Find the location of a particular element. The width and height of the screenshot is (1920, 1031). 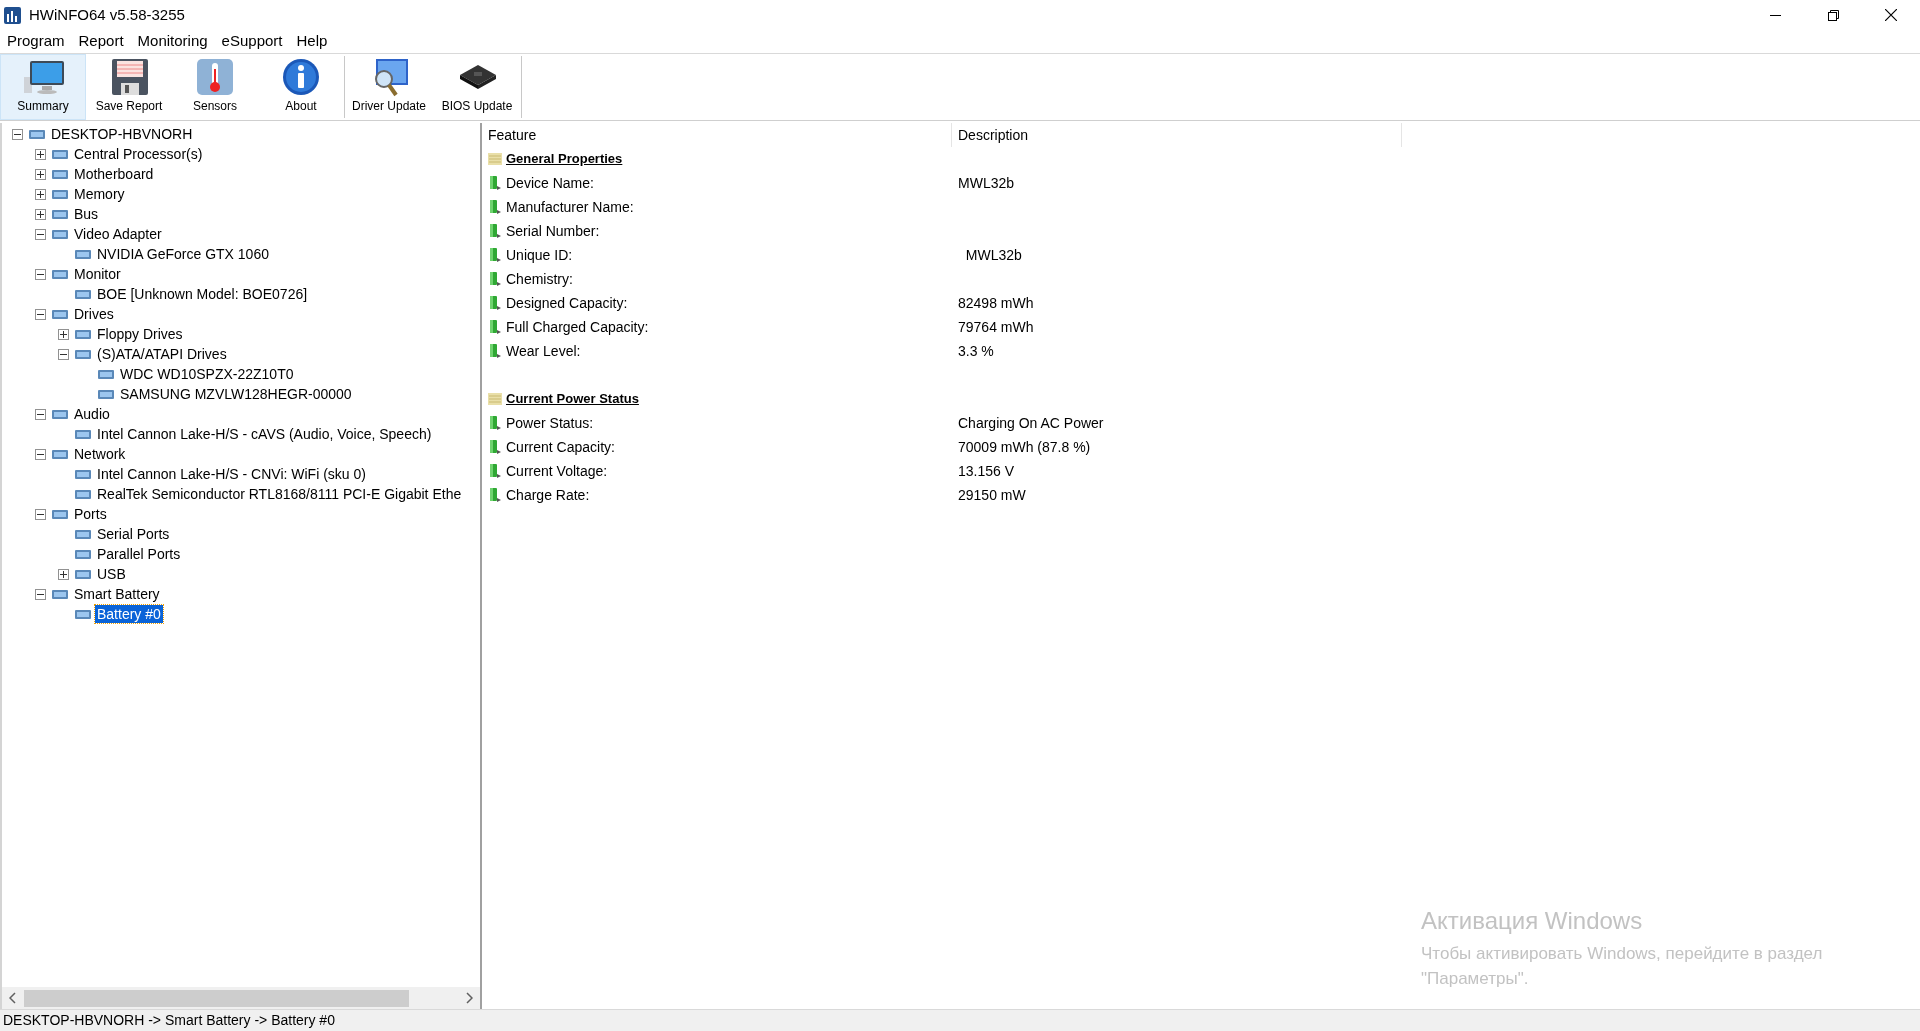

column-header: Description is located at coordinates (1177, 135).